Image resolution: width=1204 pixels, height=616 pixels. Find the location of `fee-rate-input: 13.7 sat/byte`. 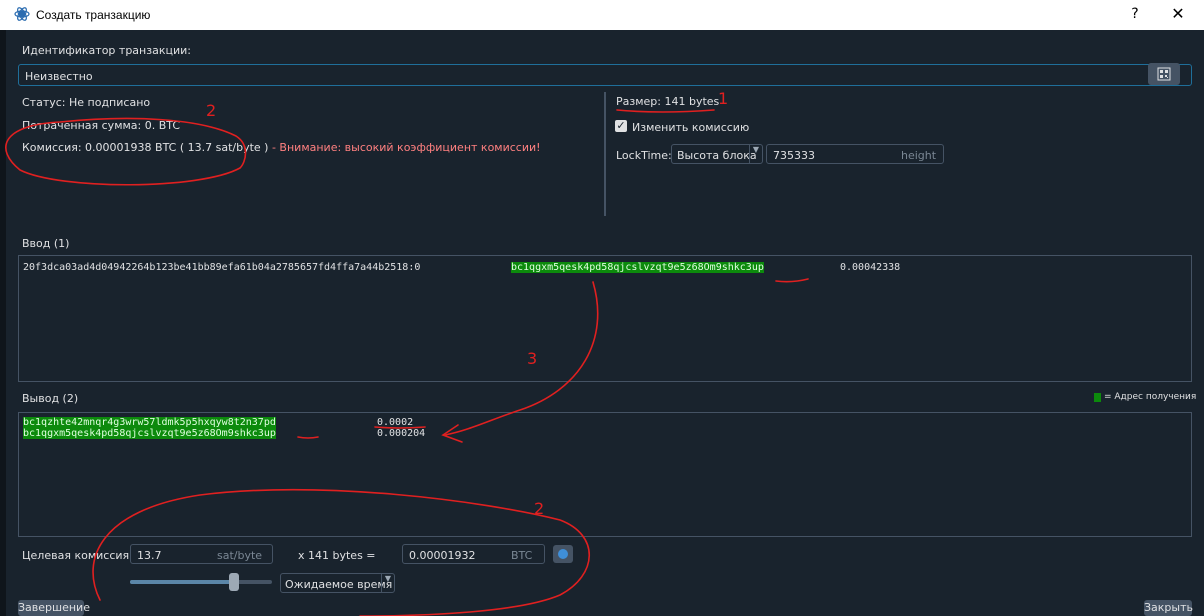

fee-rate-input: 13.7 sat/byte is located at coordinates (201, 554).